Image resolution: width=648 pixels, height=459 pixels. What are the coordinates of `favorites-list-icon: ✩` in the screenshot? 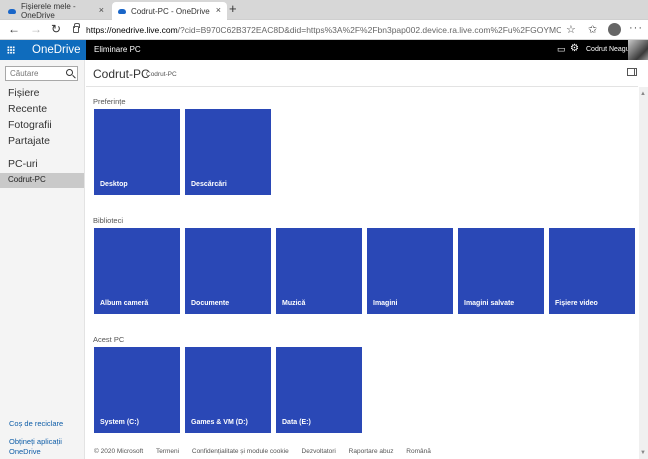 It's located at (592, 29).